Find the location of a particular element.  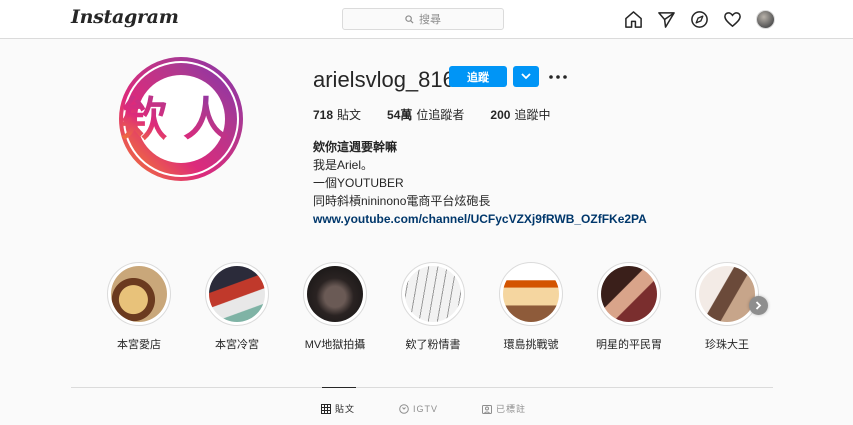

stat-followers: 54萬 位追蹤者 is located at coordinates (425, 114).